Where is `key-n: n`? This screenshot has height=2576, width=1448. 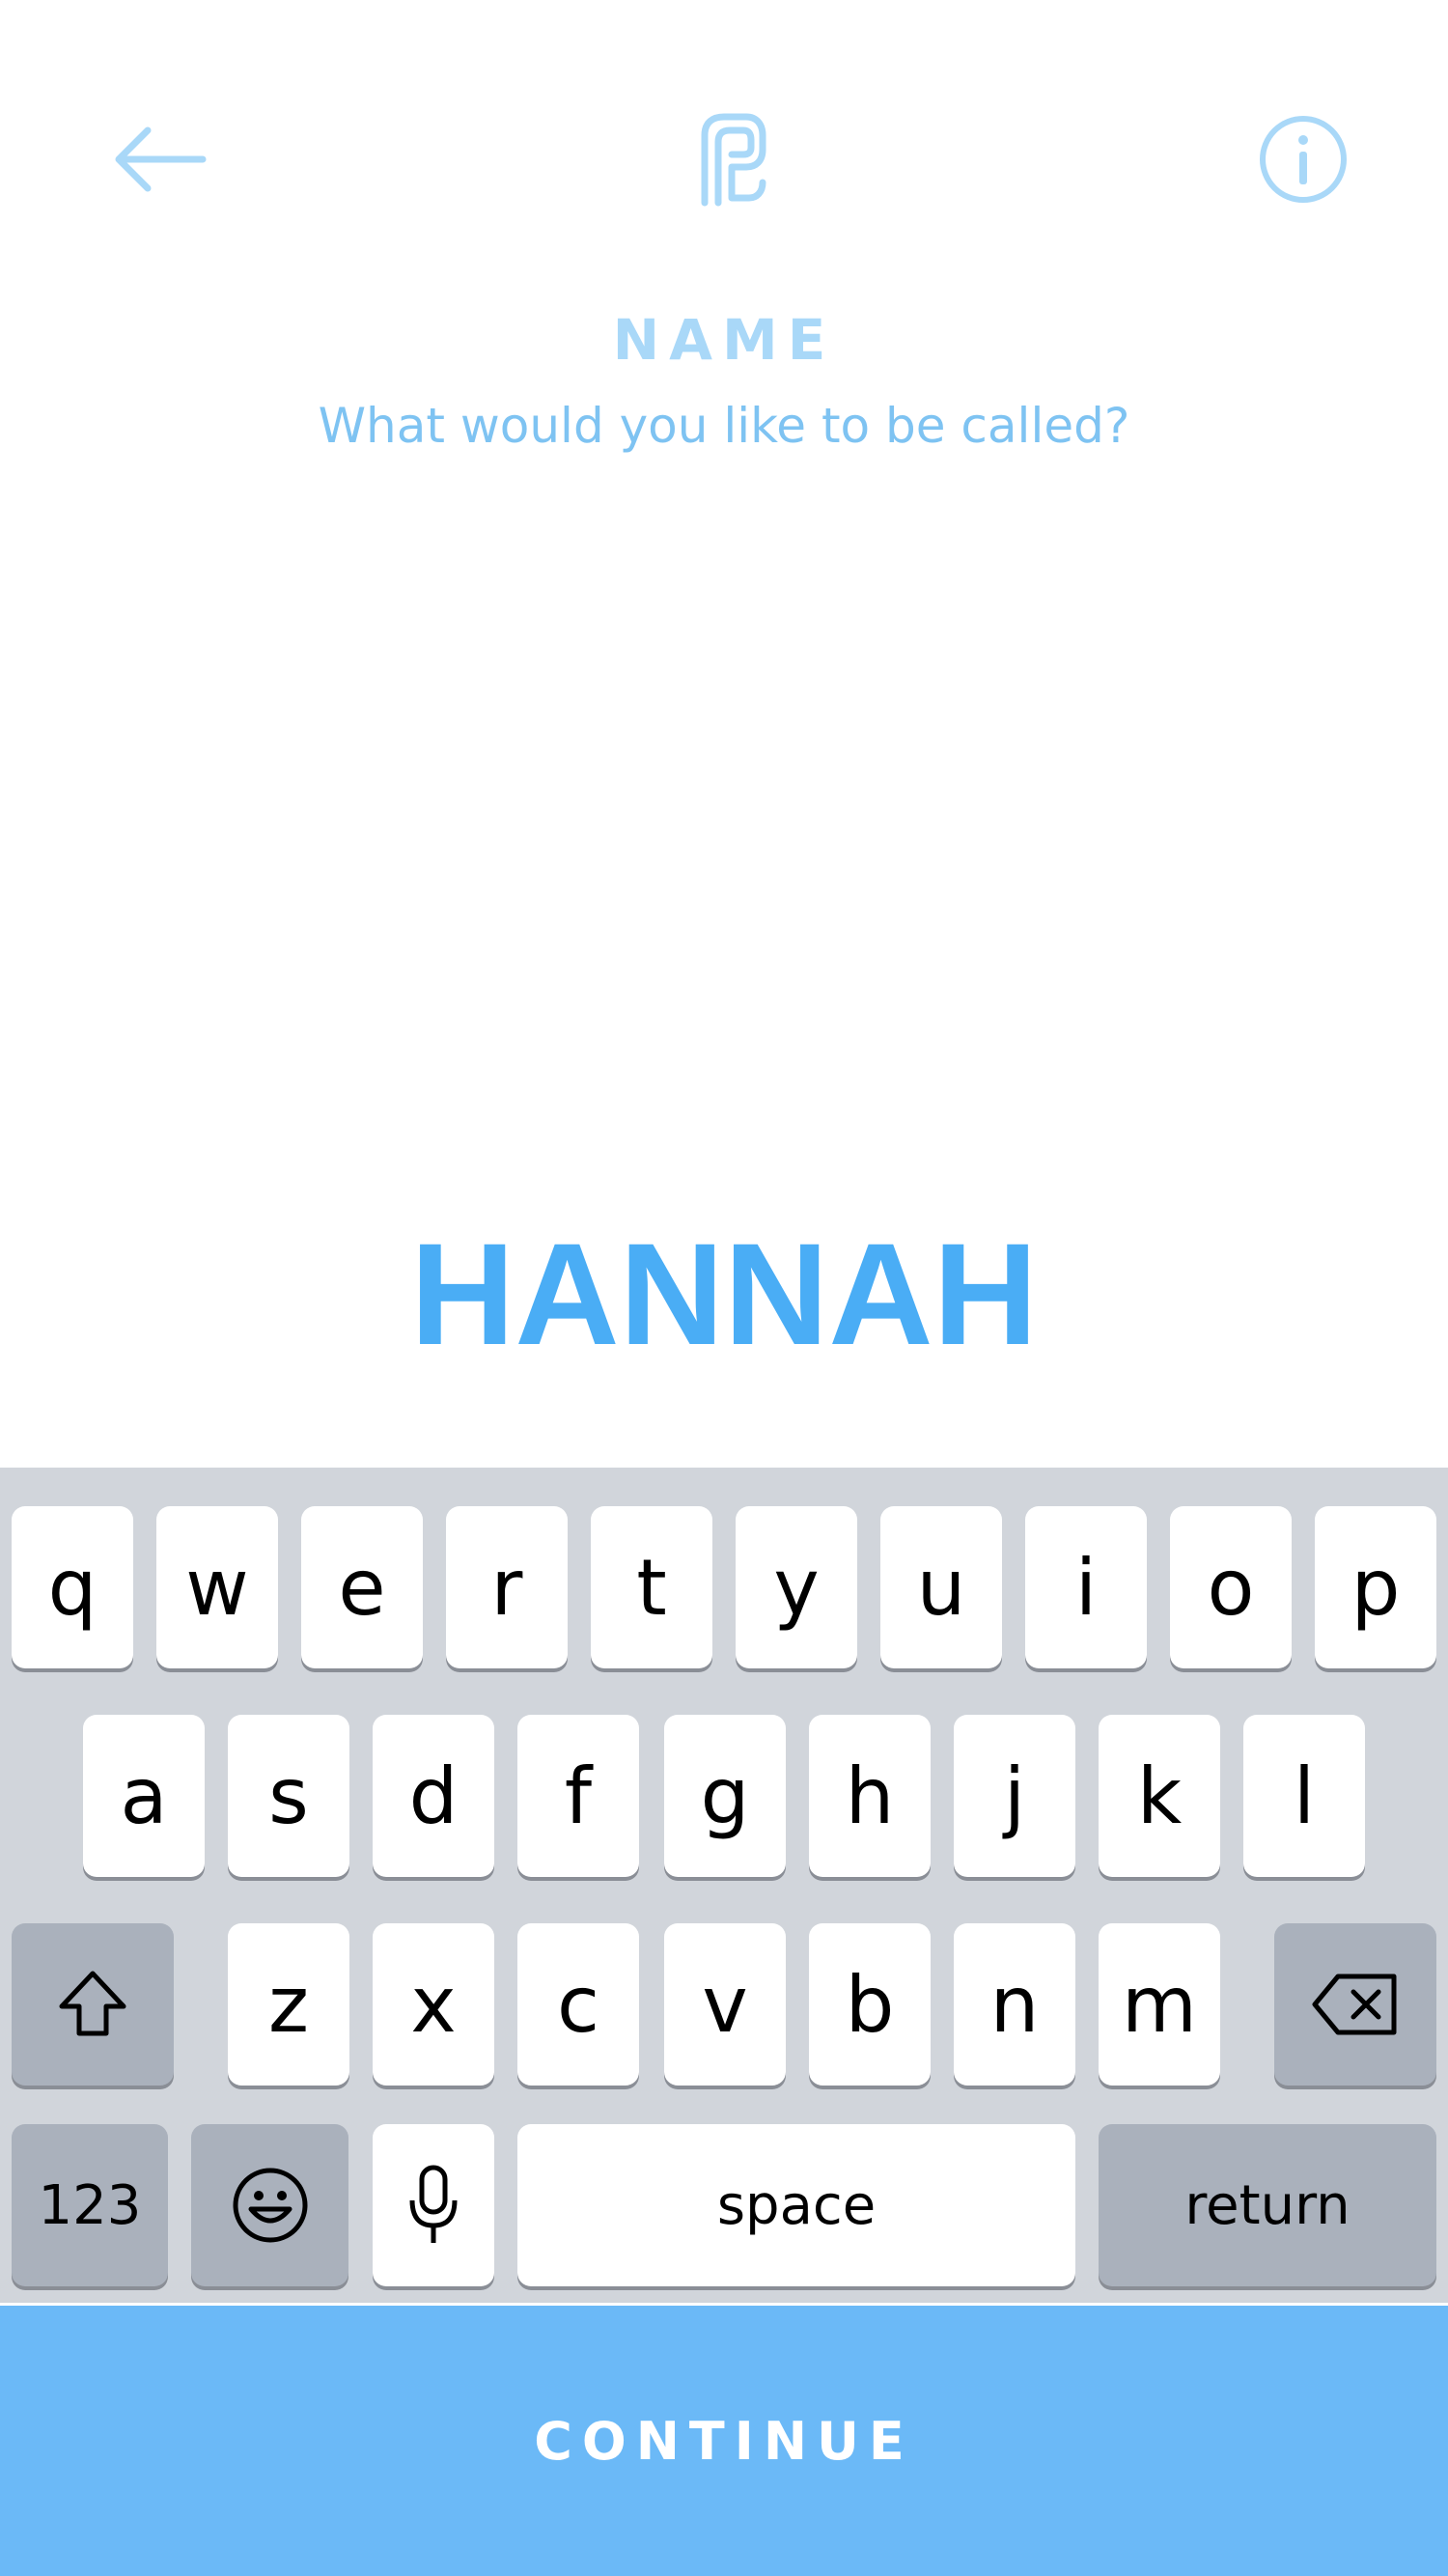
key-n: n is located at coordinates (1015, 2005).